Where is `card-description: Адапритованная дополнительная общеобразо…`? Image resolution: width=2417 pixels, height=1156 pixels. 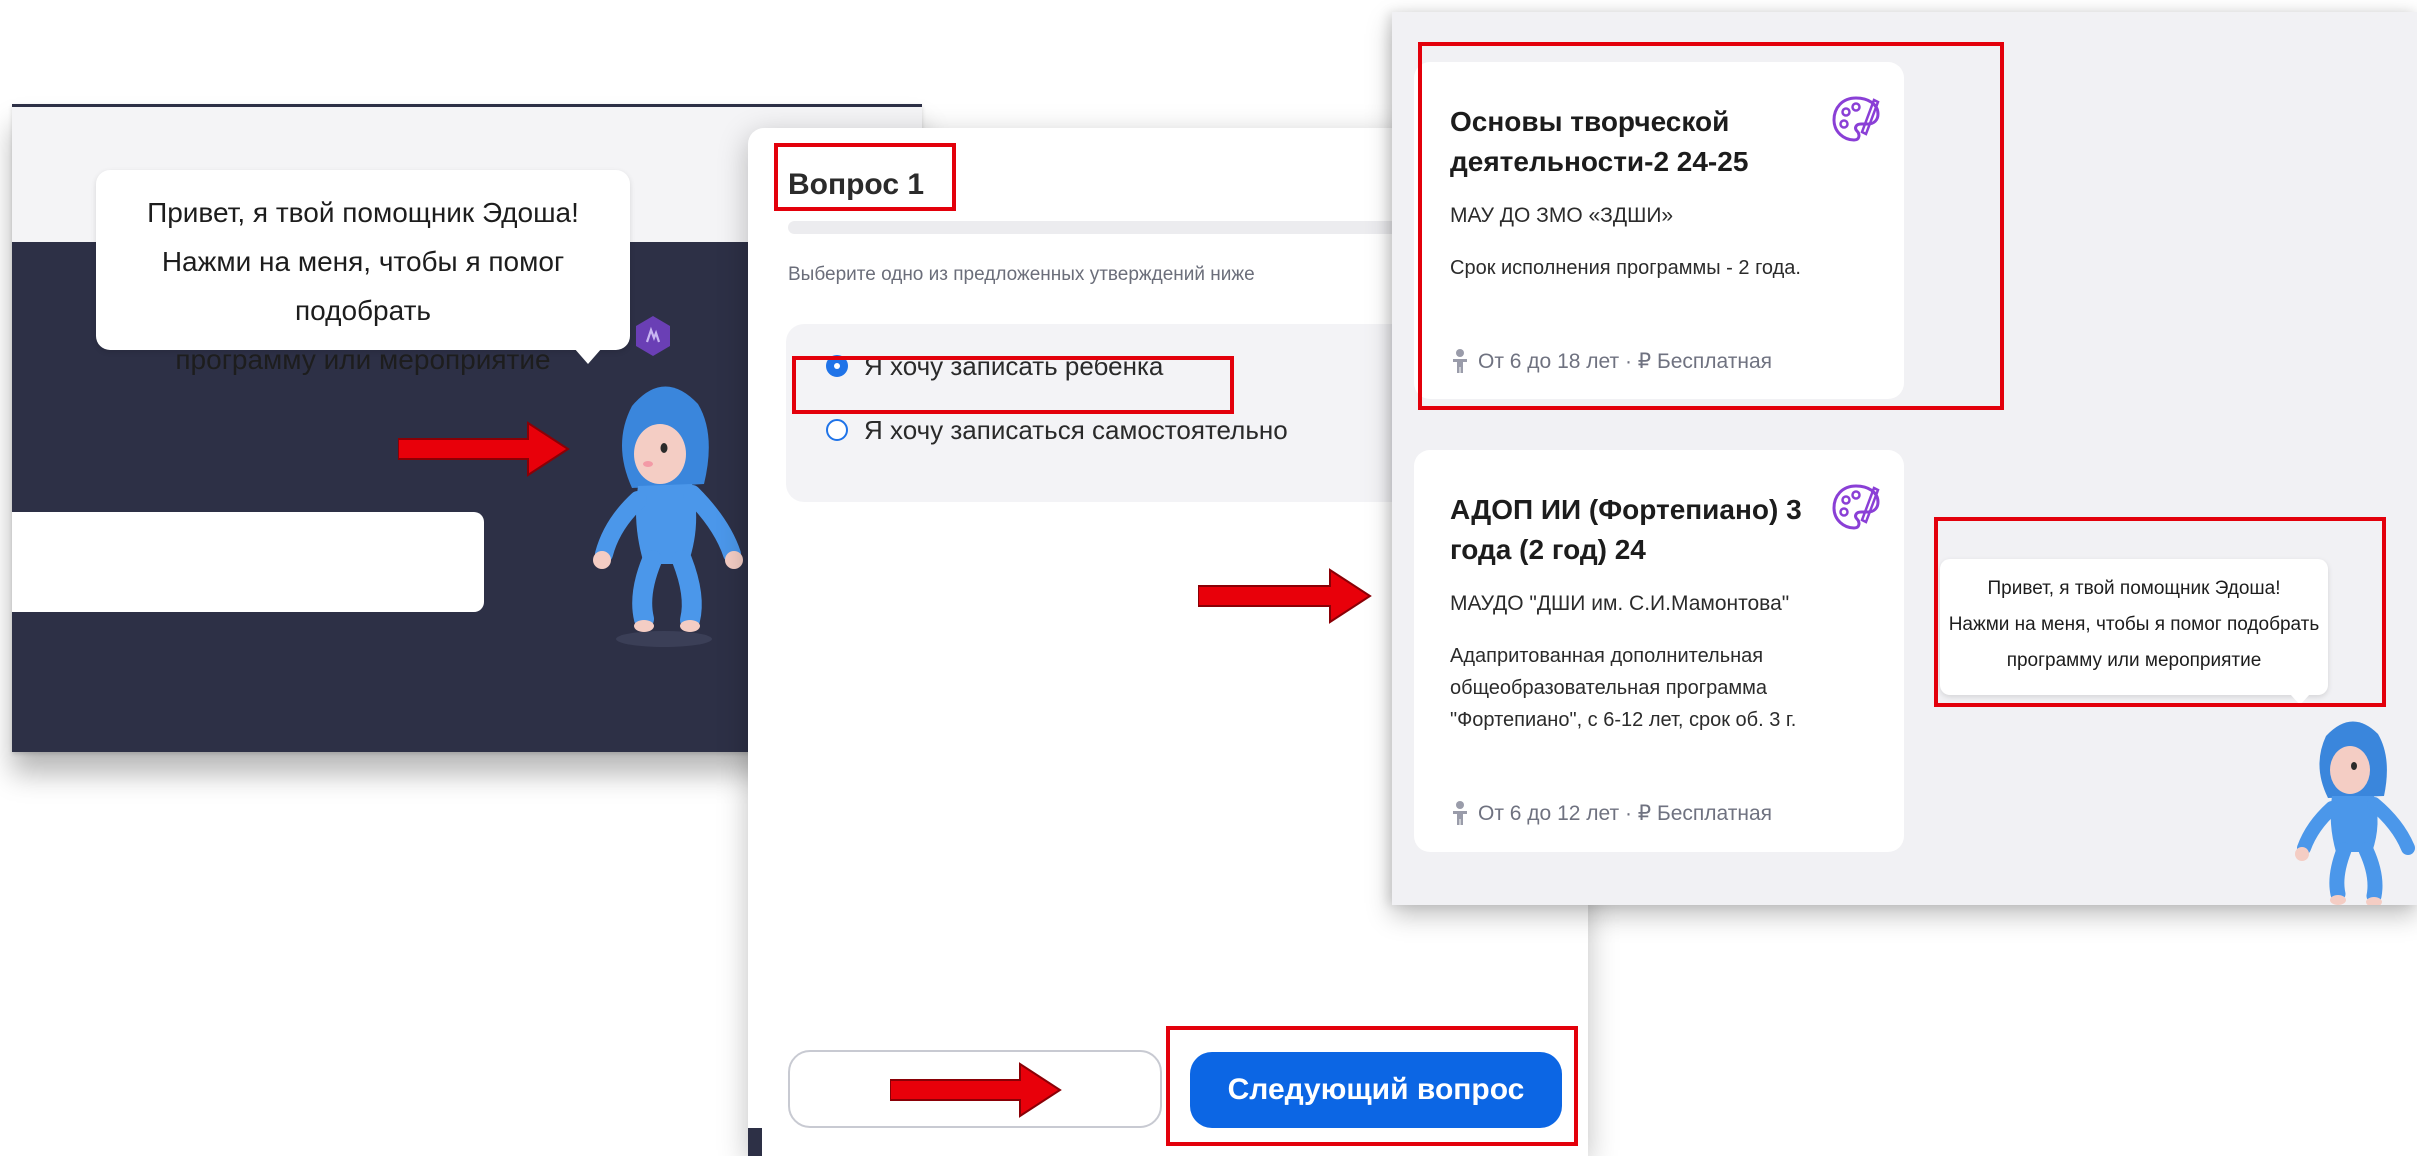 card-description: Адапритованная дополнительная общеобразо… is located at coordinates (1623, 688).